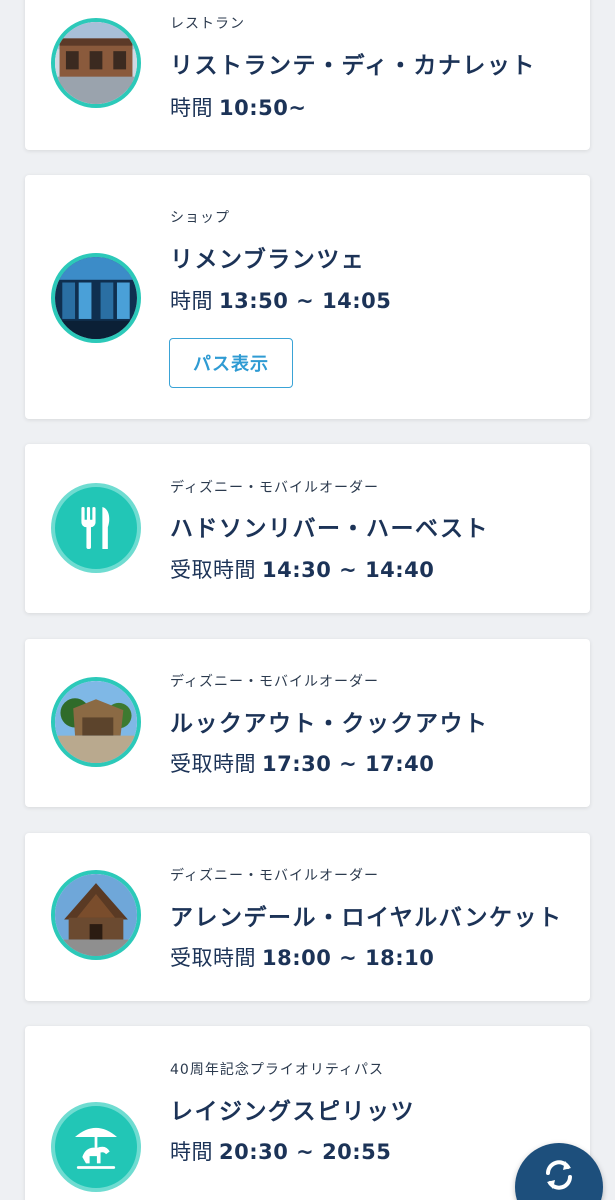 Image resolution: width=615 pixels, height=1200 pixels. I want to click on item-time: 時間 13:50 ~ 14:05, so click(280, 300).